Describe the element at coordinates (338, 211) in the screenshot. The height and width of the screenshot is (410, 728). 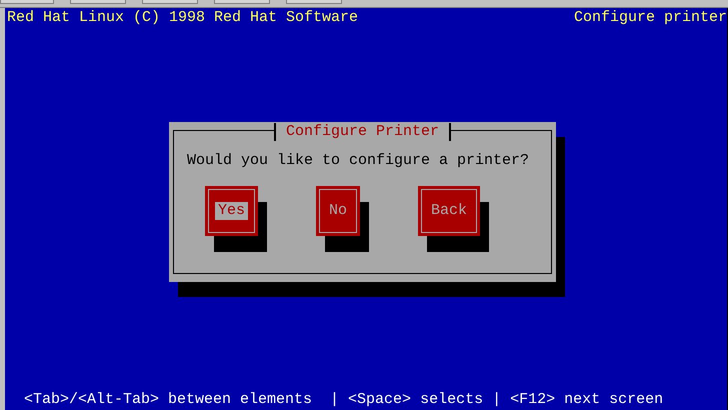
I see `dialog-button: No` at that location.